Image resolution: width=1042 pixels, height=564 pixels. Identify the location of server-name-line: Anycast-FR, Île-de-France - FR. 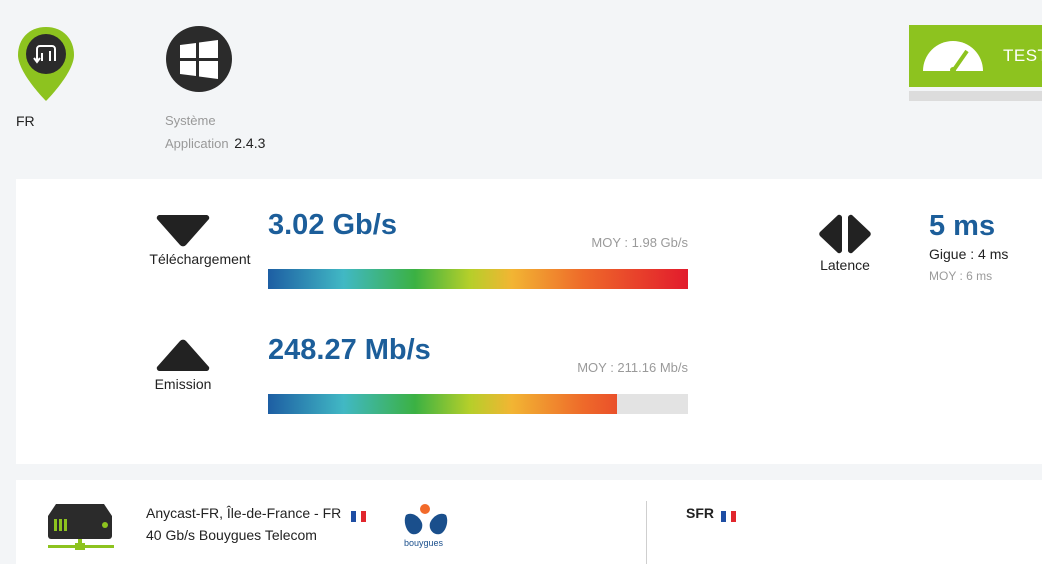
(256, 513).